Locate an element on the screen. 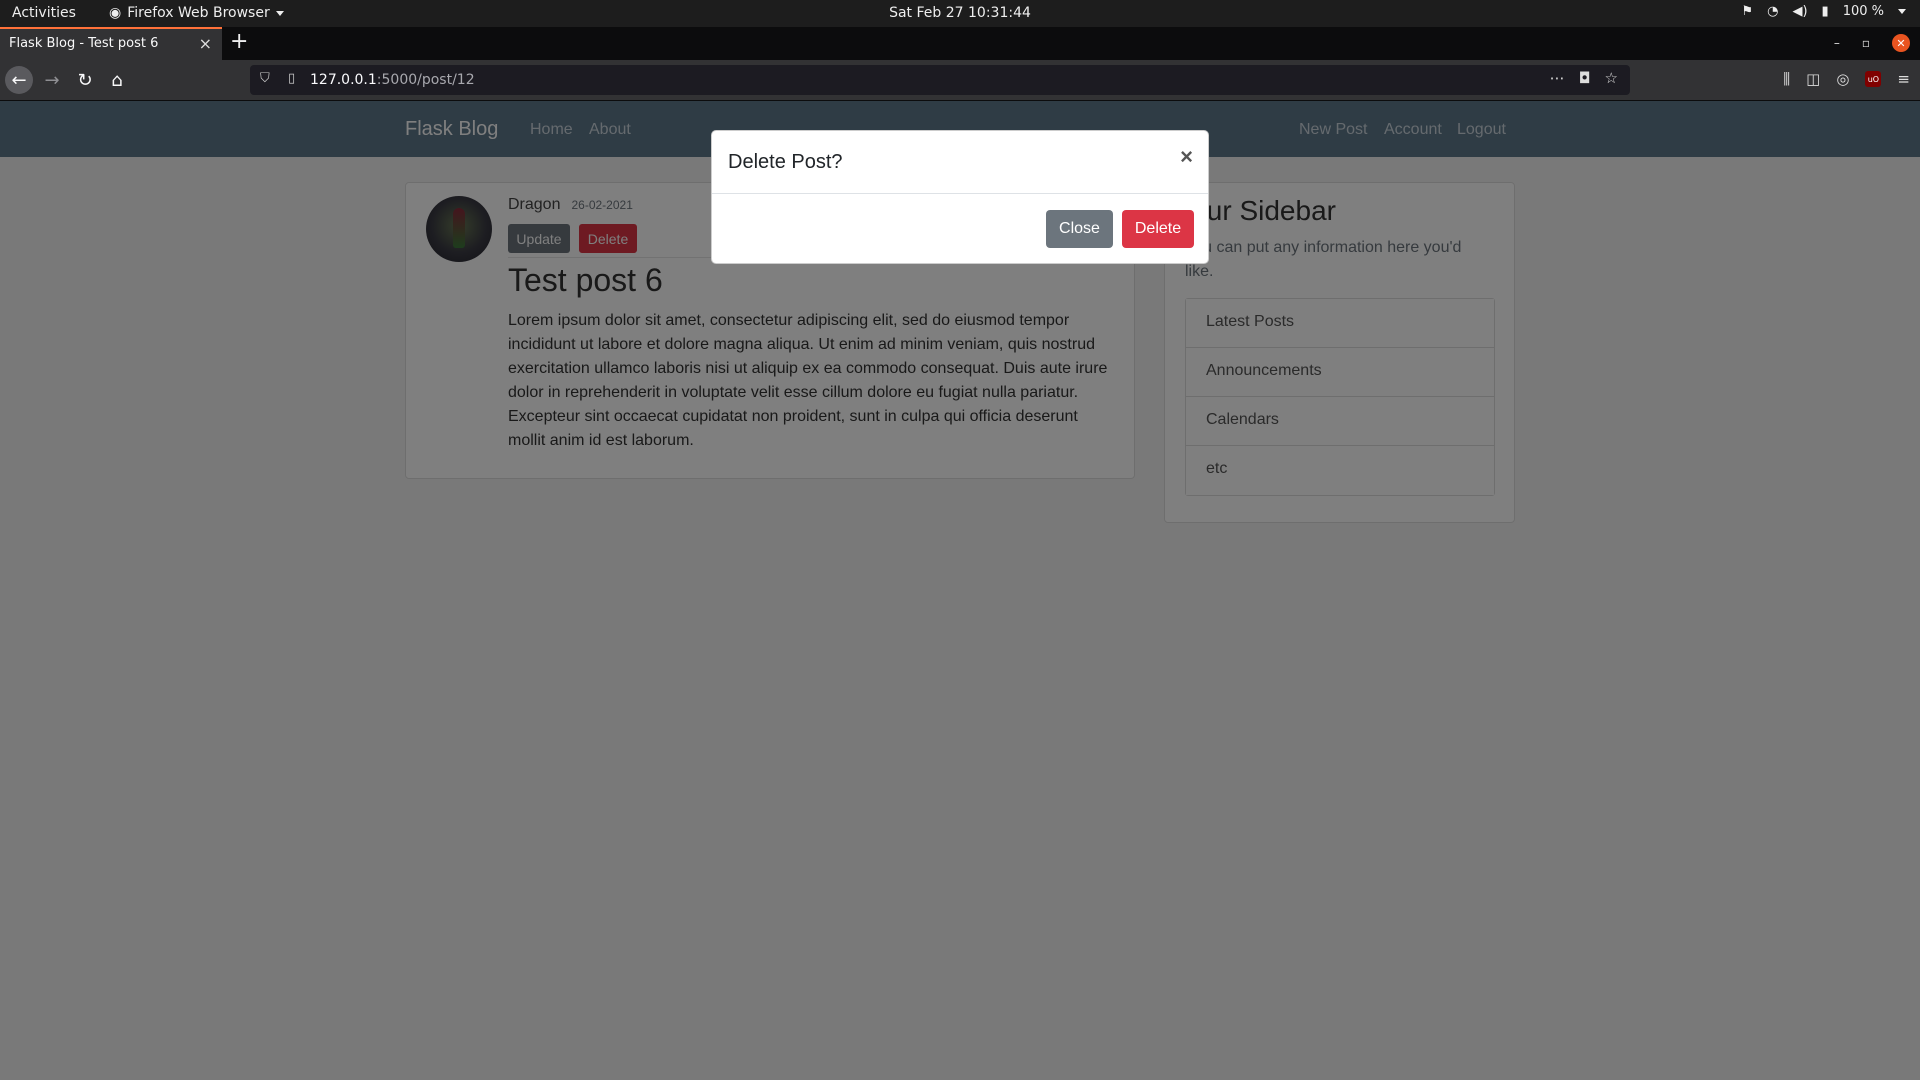 The width and height of the screenshot is (1920, 1080). confirm-delete-button: Delete is located at coordinates (1158, 229).